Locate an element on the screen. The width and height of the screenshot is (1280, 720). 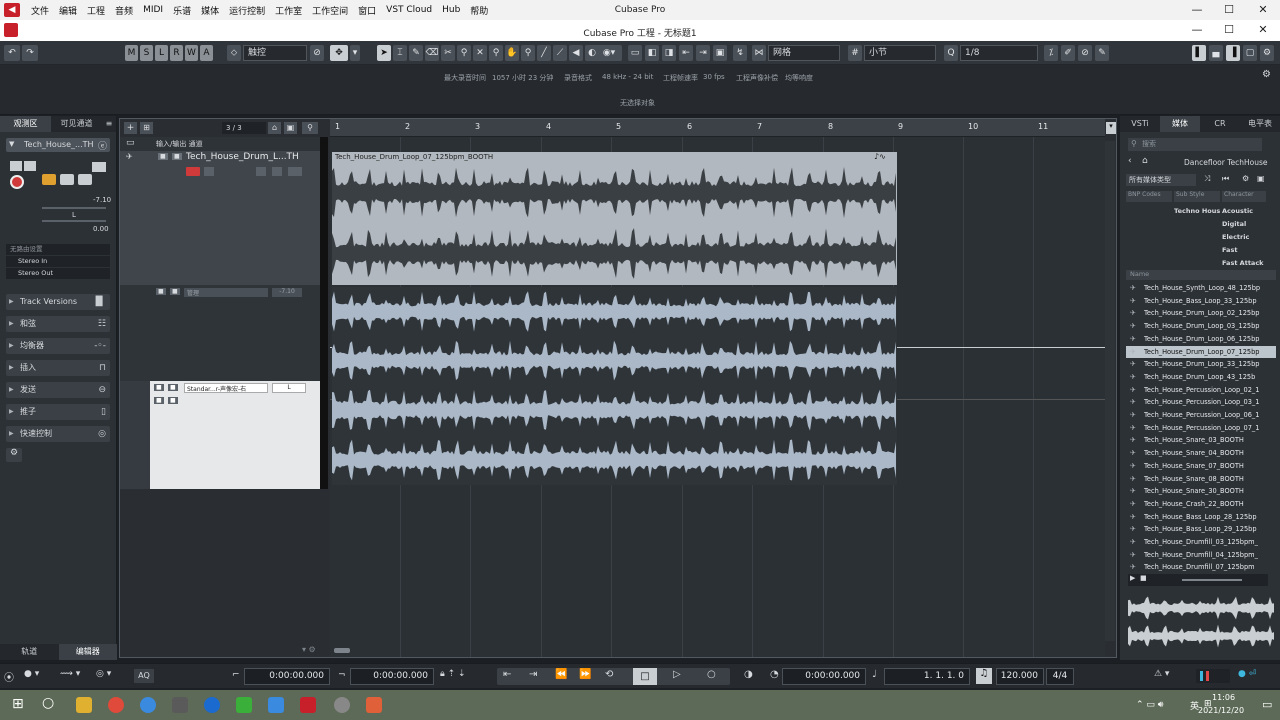
edit-channel-icon: ⓔ is located at coordinates (102, 145).